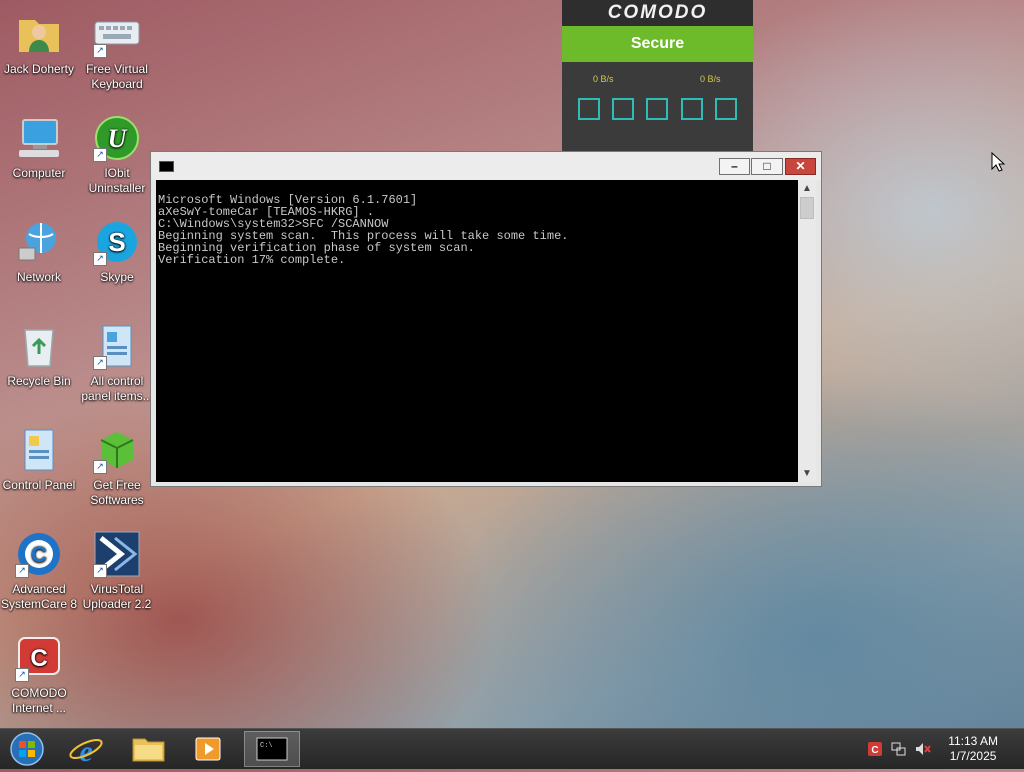 Image resolution: width=1024 pixels, height=772 pixels. I want to click on user-folder-icon, so click(39, 34).